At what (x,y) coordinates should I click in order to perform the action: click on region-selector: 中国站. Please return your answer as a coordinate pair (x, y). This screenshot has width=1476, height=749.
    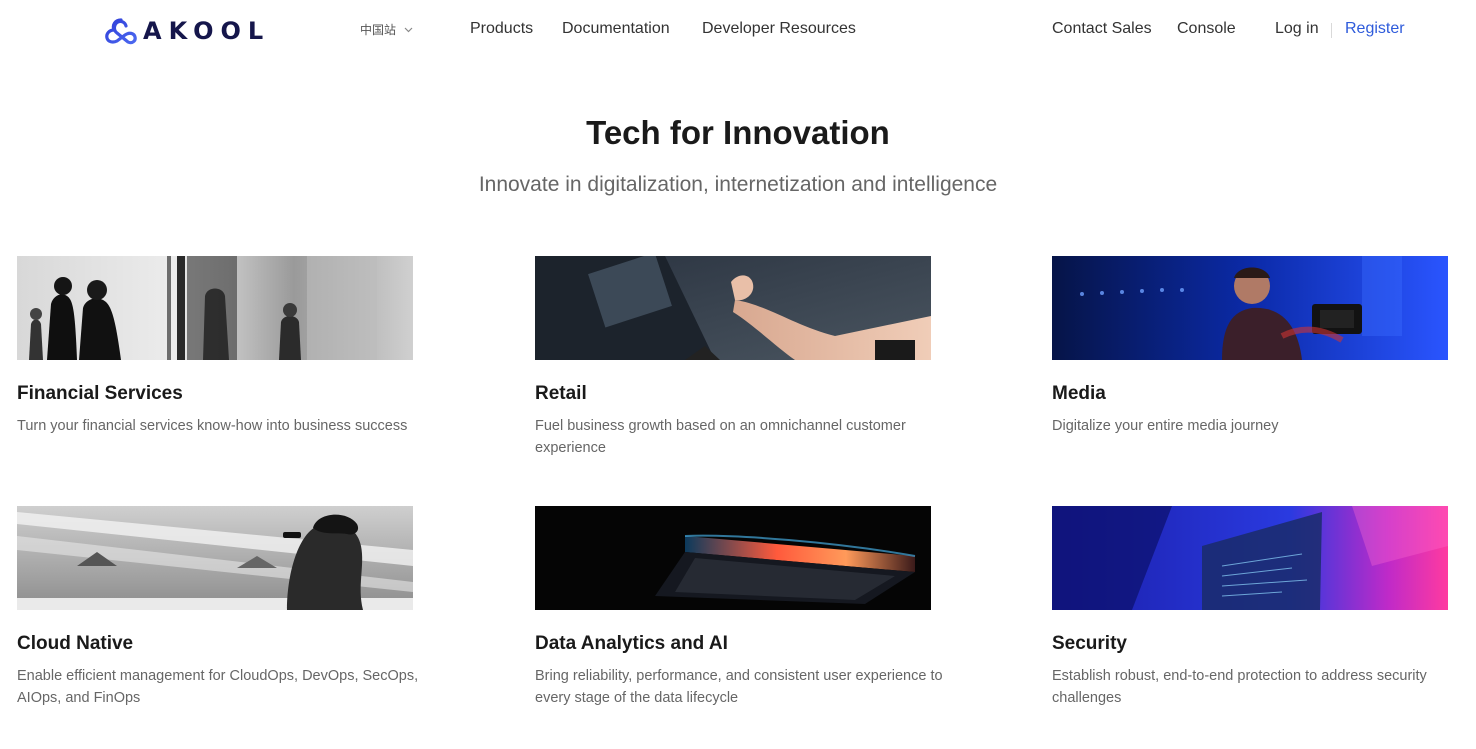
    Looking at the image, I should click on (386, 29).